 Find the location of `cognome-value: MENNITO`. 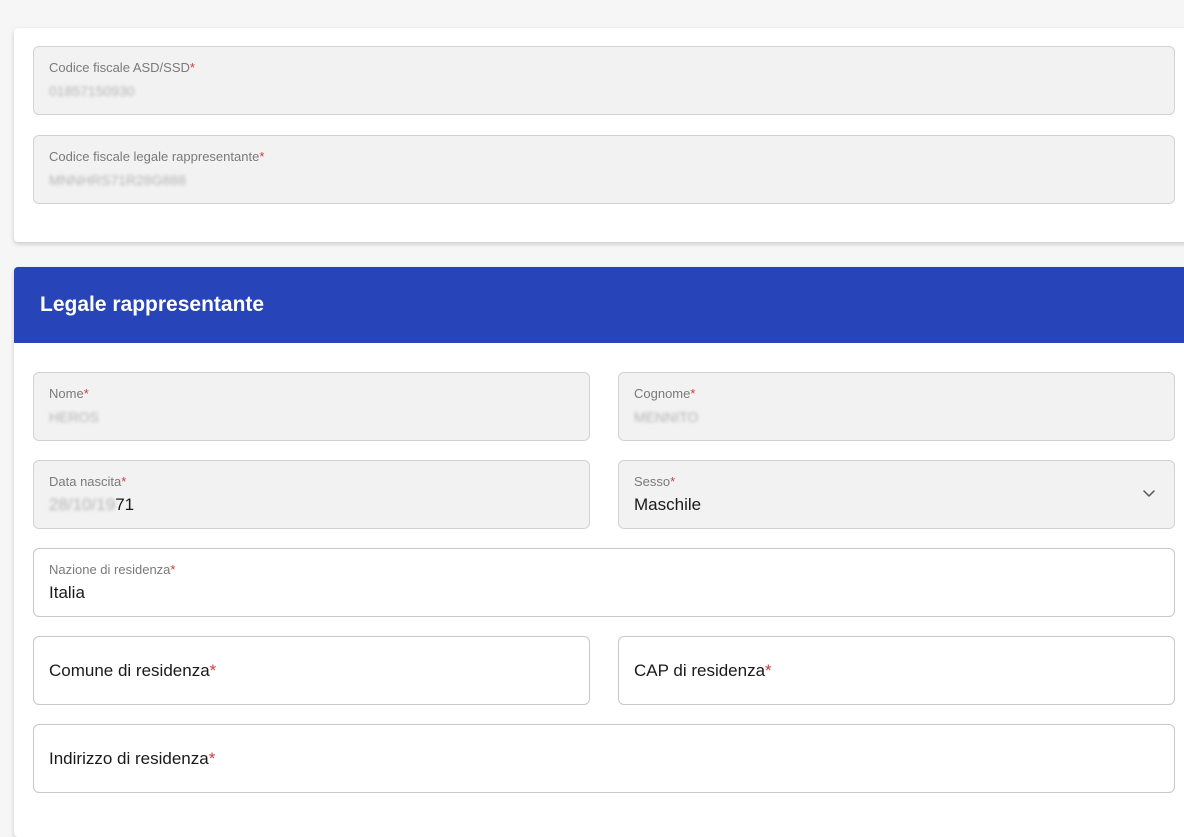

cognome-value: MENNITO is located at coordinates (666, 417).